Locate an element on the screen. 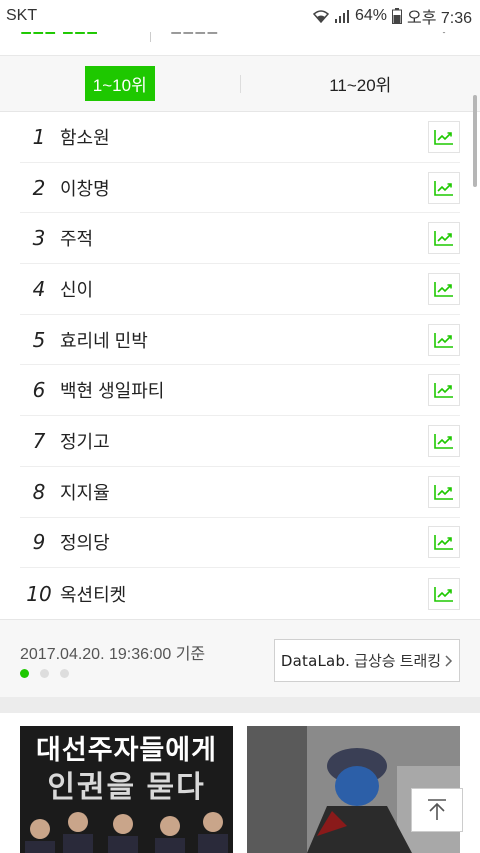  news-card-election: 대선주자들에게 인권을 묻다 is located at coordinates (126, 789).